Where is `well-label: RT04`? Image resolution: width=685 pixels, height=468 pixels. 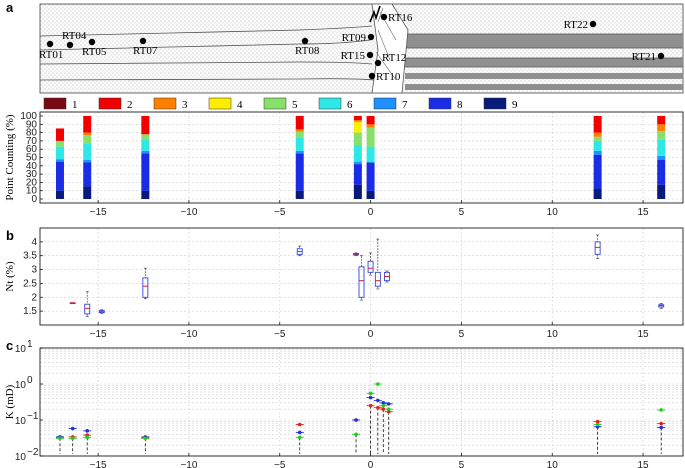 well-label: RT04 is located at coordinates (74, 36).